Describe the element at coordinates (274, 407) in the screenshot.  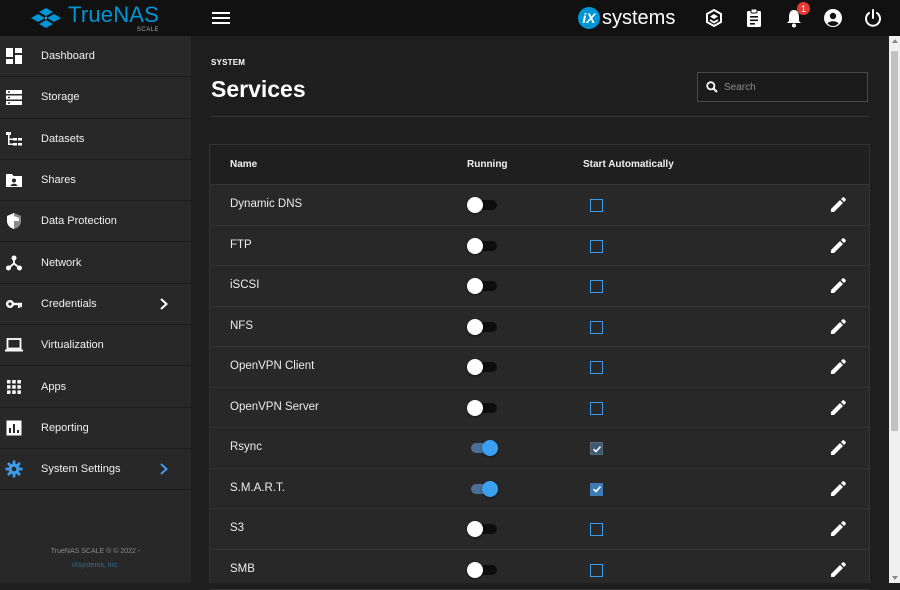
I see `service-name: OpenVPN Server` at that location.